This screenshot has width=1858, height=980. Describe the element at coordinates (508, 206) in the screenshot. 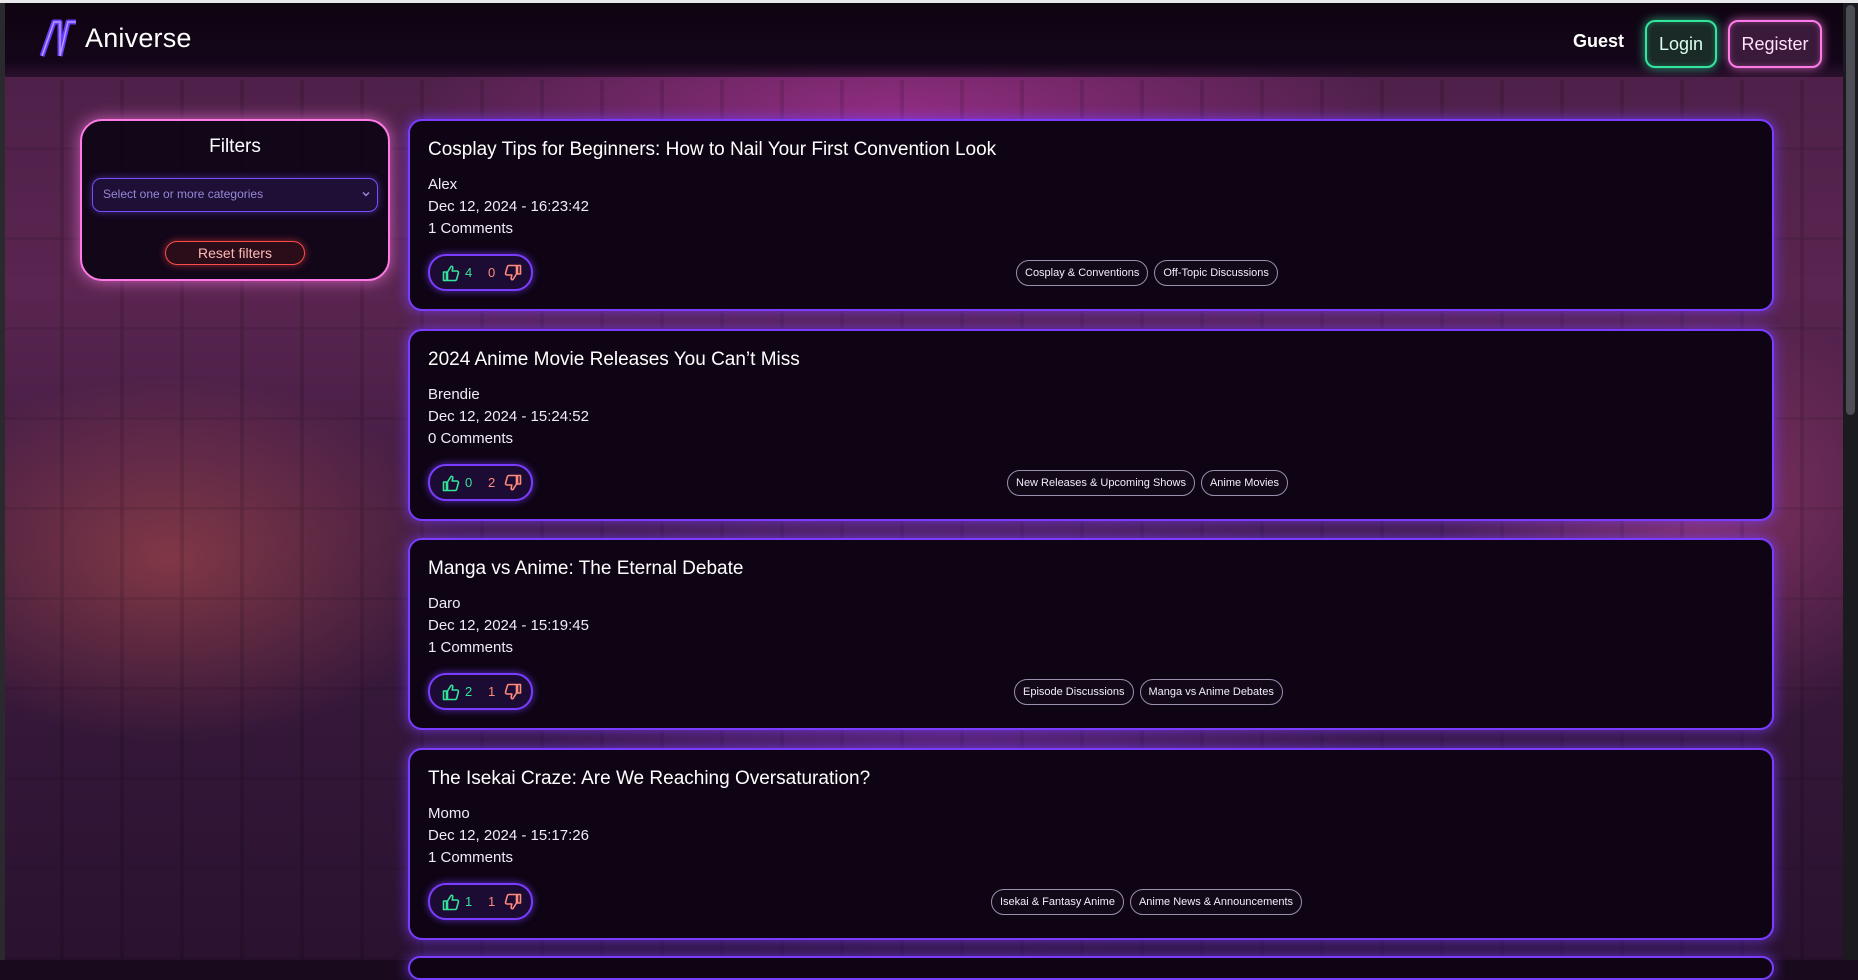

I see `post-date: Dec 12, 2024 - 16:23:42` at that location.